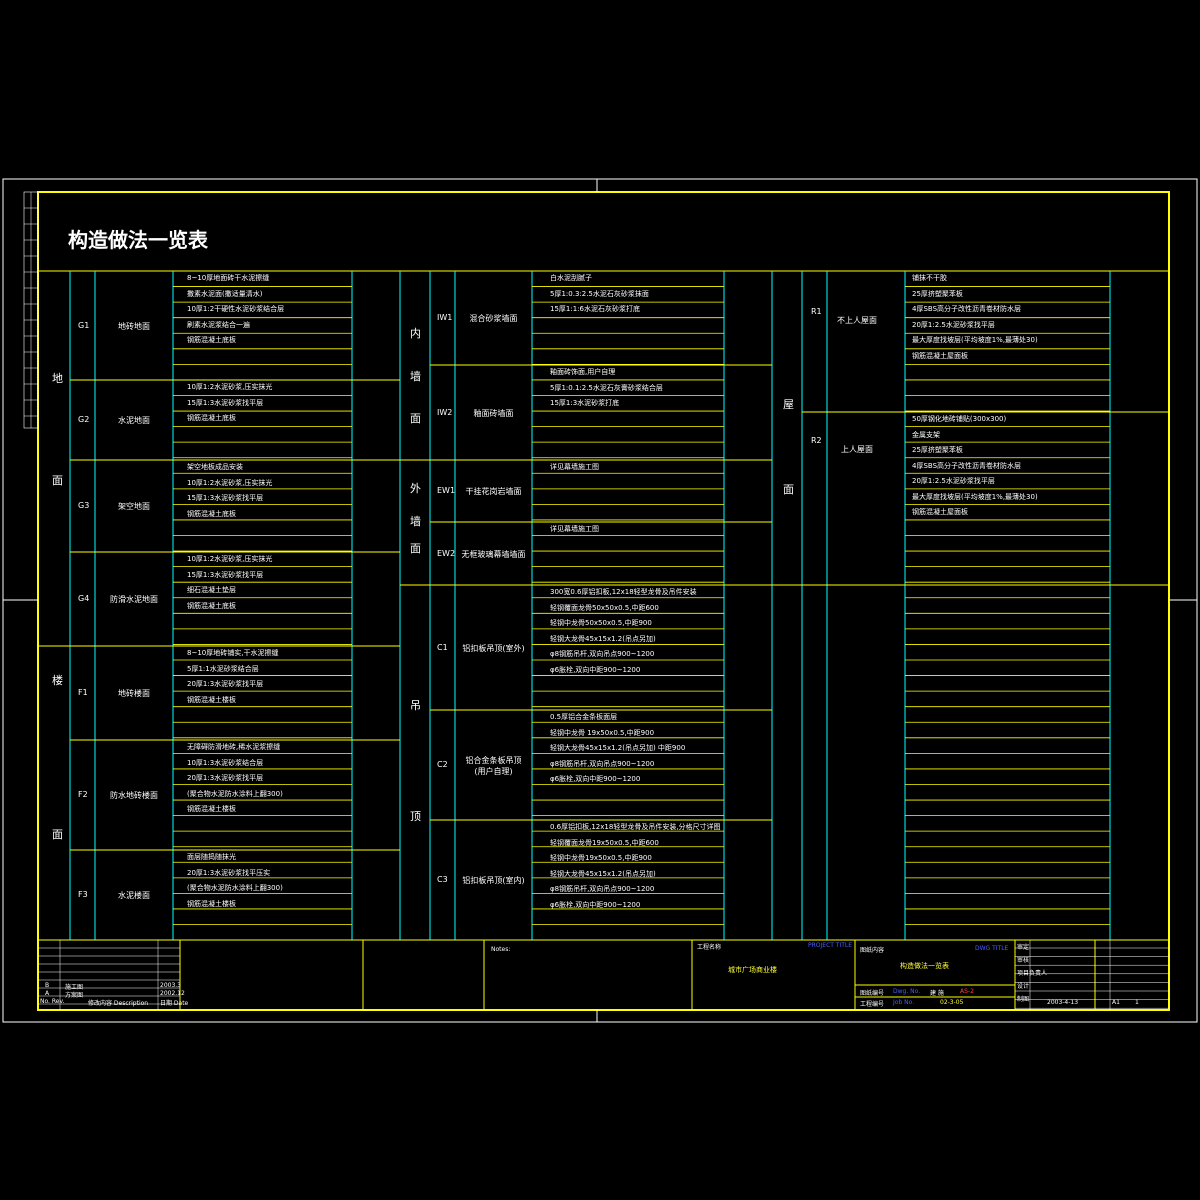  What do you see at coordinates (57, 378) in the screenshot?
I see `category-di: 地` at bounding box center [57, 378].